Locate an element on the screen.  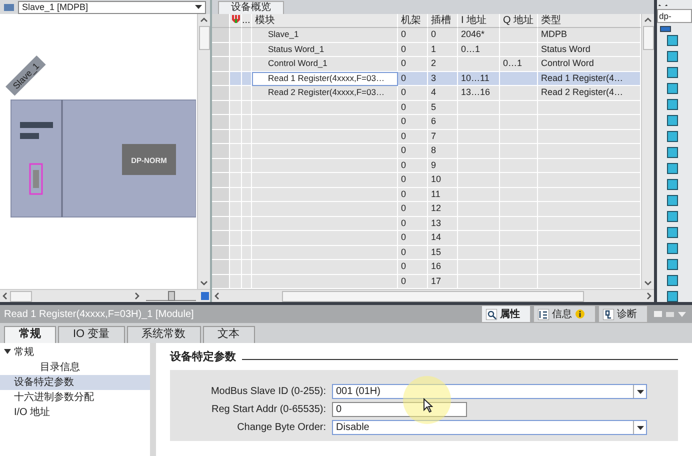
nav-item: 常规 is located at coordinates (75, 352).